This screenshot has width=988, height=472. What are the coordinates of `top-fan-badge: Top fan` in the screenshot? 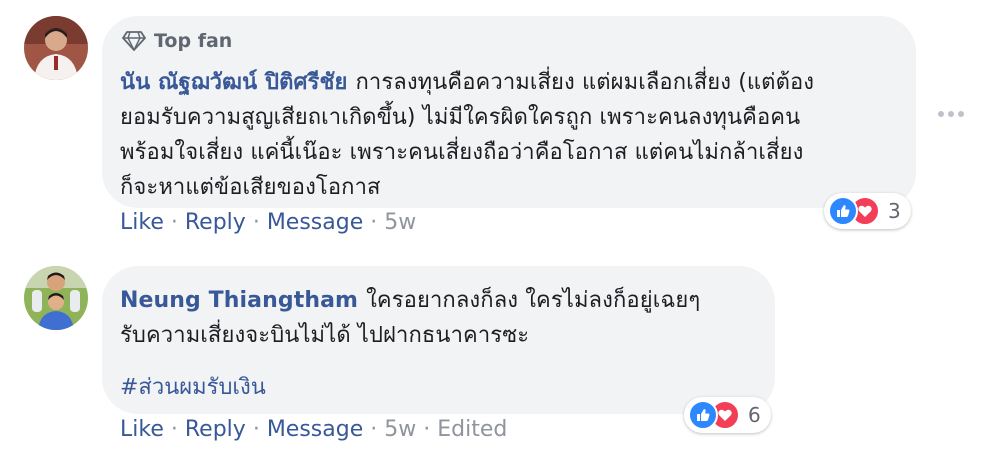 It's located at (177, 41).